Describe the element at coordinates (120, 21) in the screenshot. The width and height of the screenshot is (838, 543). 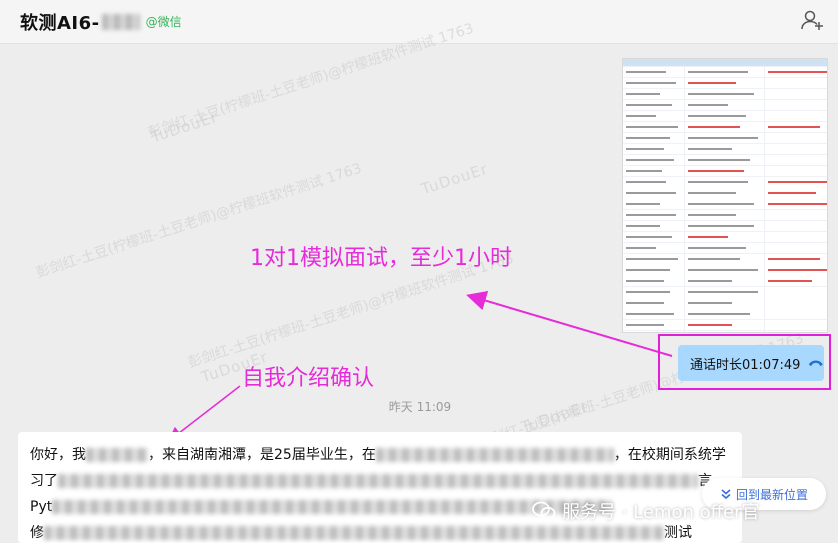
I see `redacted-name` at that location.